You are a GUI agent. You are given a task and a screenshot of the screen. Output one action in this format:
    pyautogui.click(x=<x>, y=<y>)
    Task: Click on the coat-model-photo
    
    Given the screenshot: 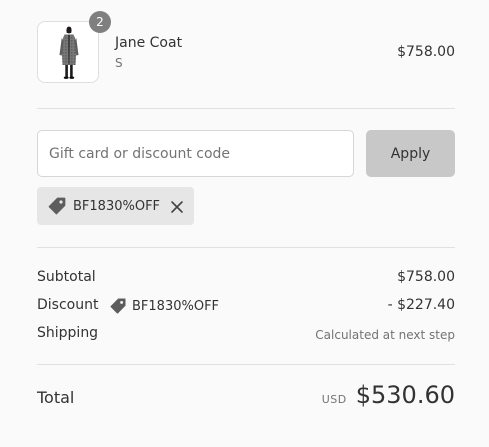 What is the action you would take?
    pyautogui.click(x=69, y=52)
    